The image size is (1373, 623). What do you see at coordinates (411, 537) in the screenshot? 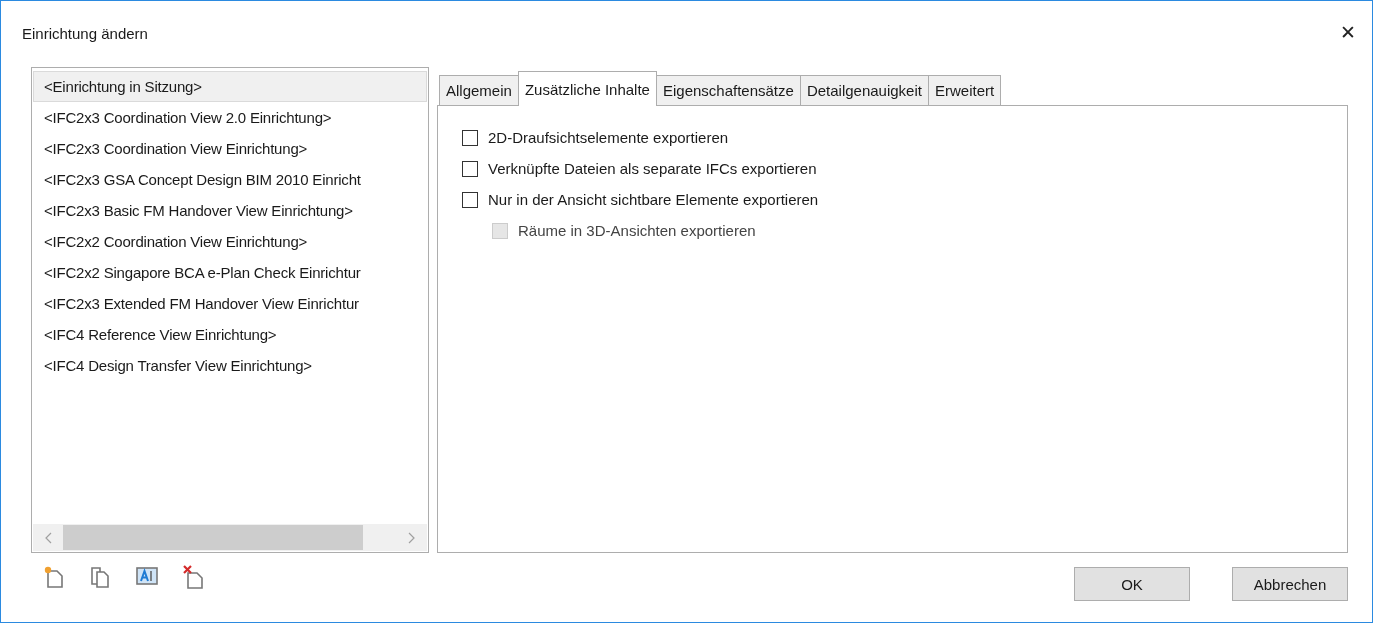
I see `scroll-right-icon` at bounding box center [411, 537].